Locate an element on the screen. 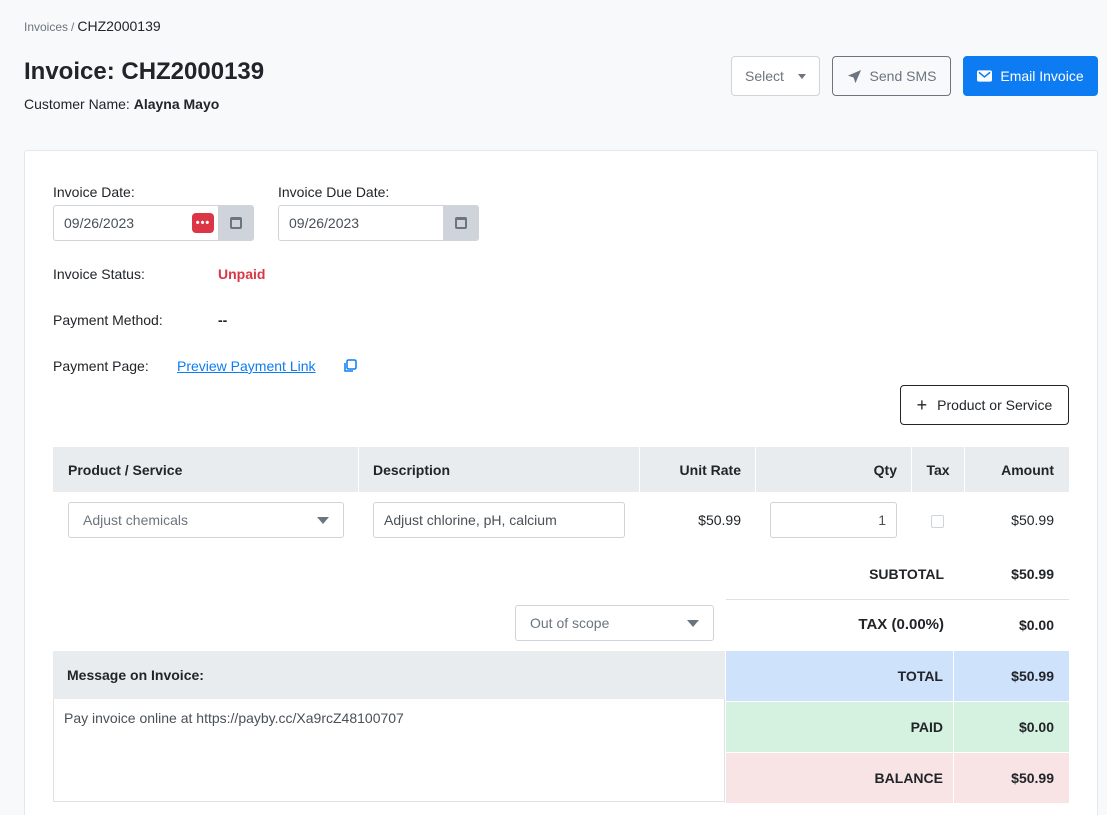 Image resolution: width=1107 pixels, height=815 pixels. header-unit-rate: Unit Rate is located at coordinates (710, 469).